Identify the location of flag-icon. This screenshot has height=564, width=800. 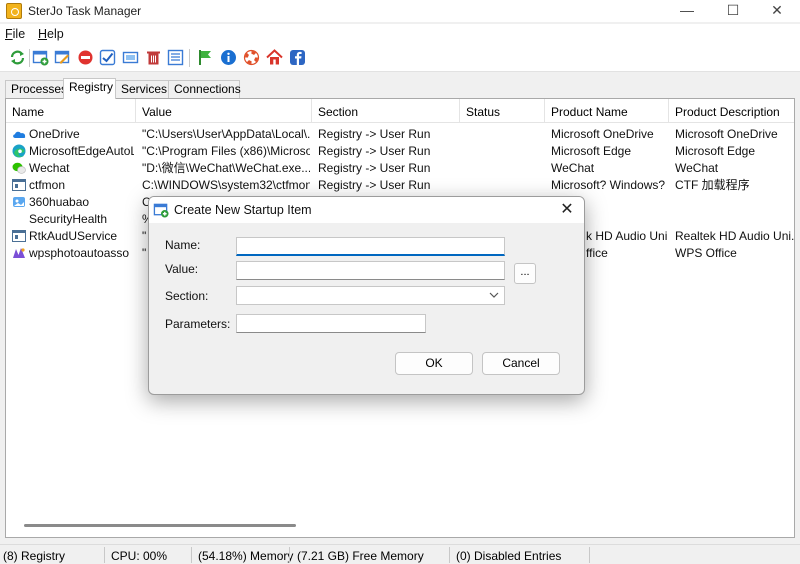
(205, 57).